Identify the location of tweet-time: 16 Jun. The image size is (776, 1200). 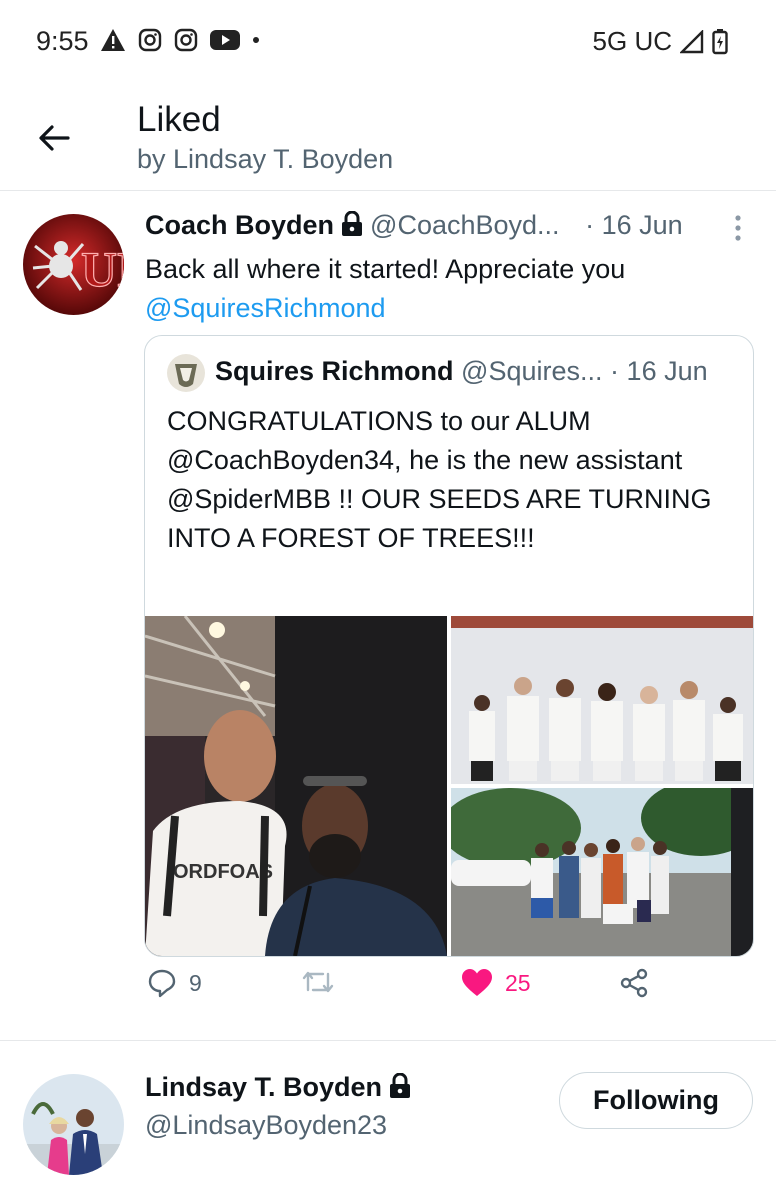
(642, 225).